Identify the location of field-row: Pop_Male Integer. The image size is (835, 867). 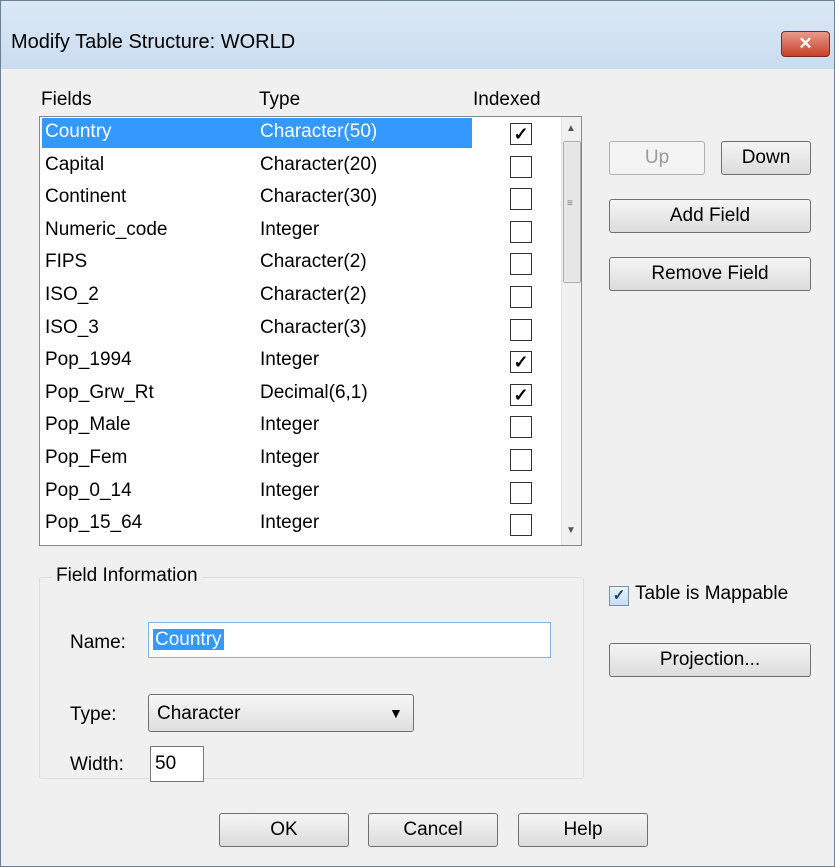
(302, 427).